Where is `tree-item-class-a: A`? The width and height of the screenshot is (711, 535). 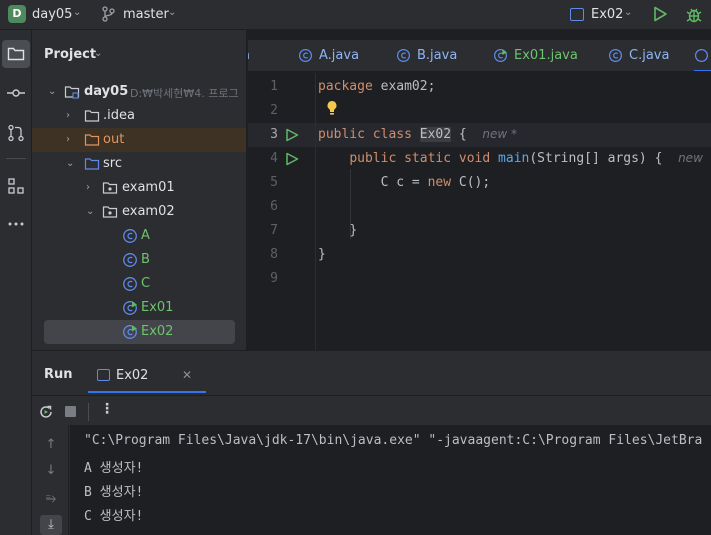
tree-item-class-a: A is located at coordinates (139, 236).